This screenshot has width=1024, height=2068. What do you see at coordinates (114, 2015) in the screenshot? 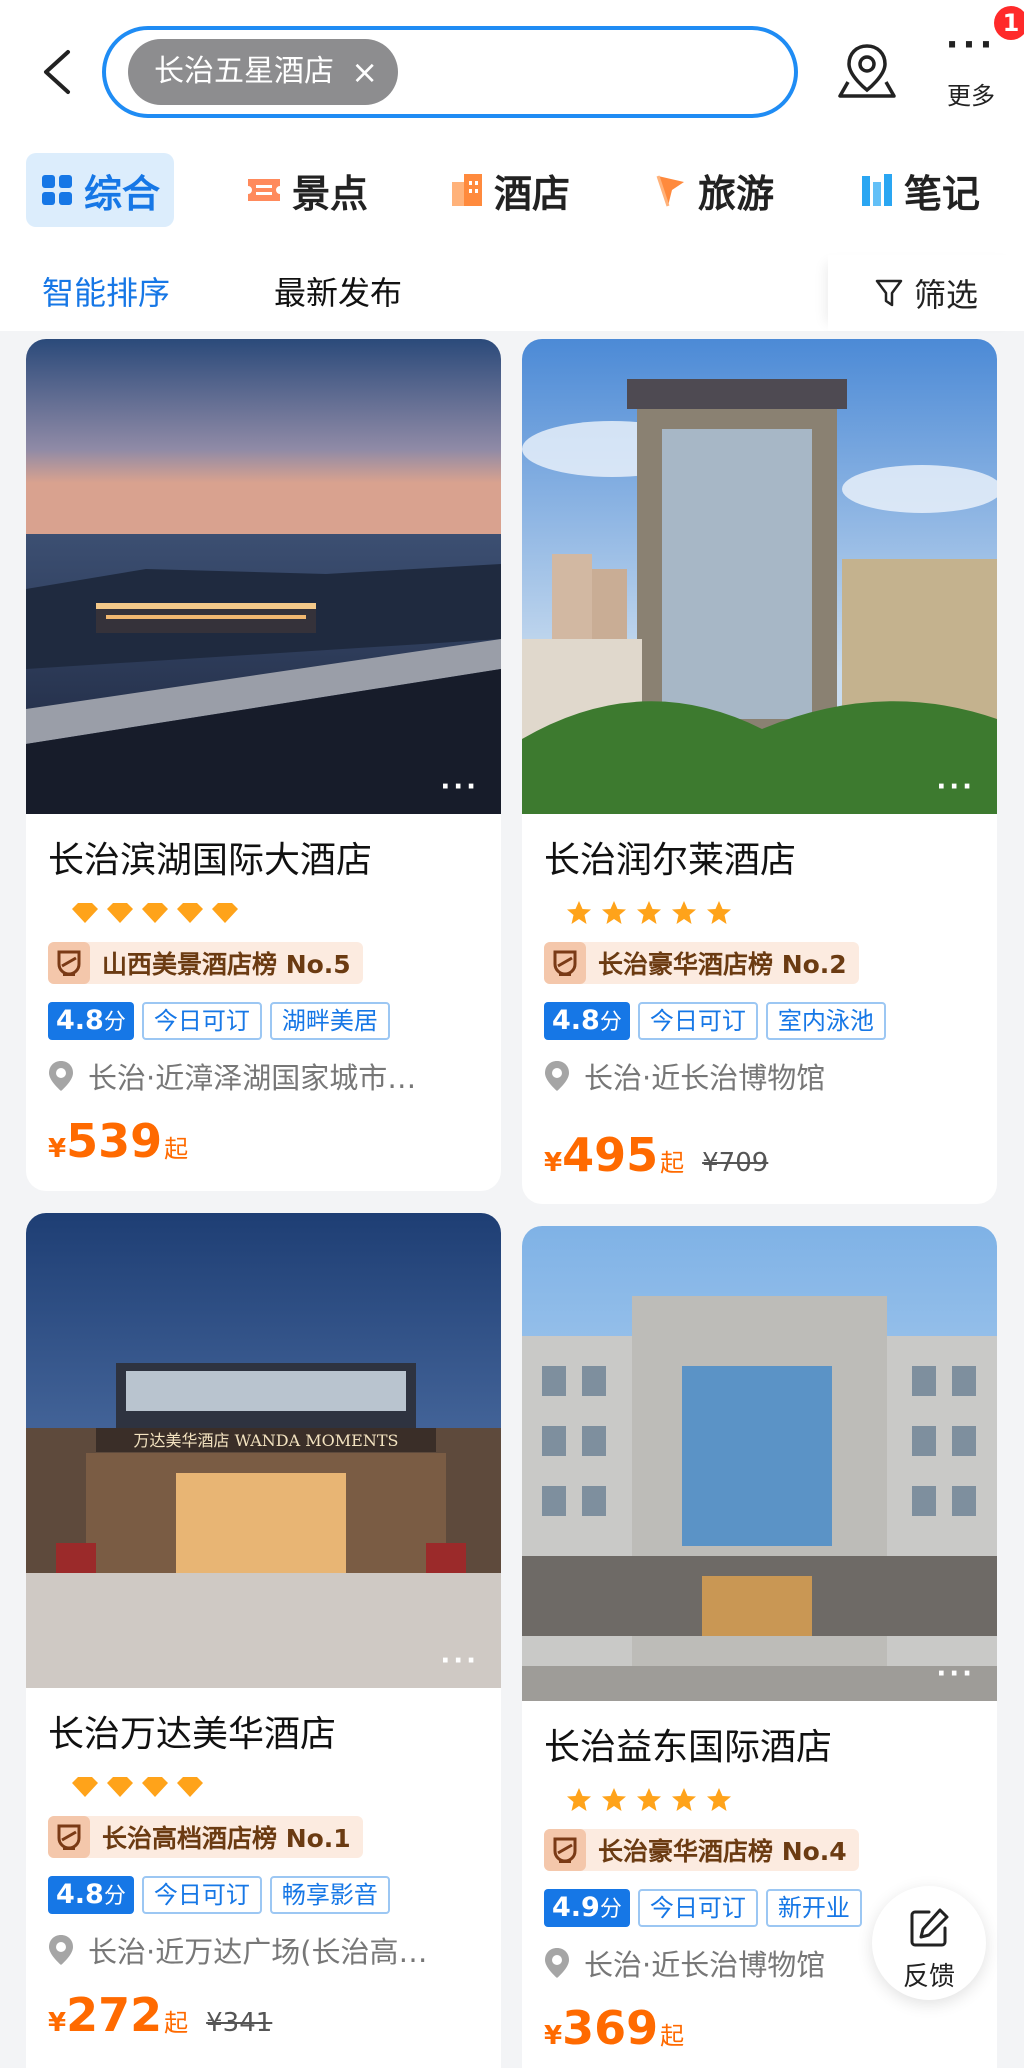
I see `price: 272` at bounding box center [114, 2015].